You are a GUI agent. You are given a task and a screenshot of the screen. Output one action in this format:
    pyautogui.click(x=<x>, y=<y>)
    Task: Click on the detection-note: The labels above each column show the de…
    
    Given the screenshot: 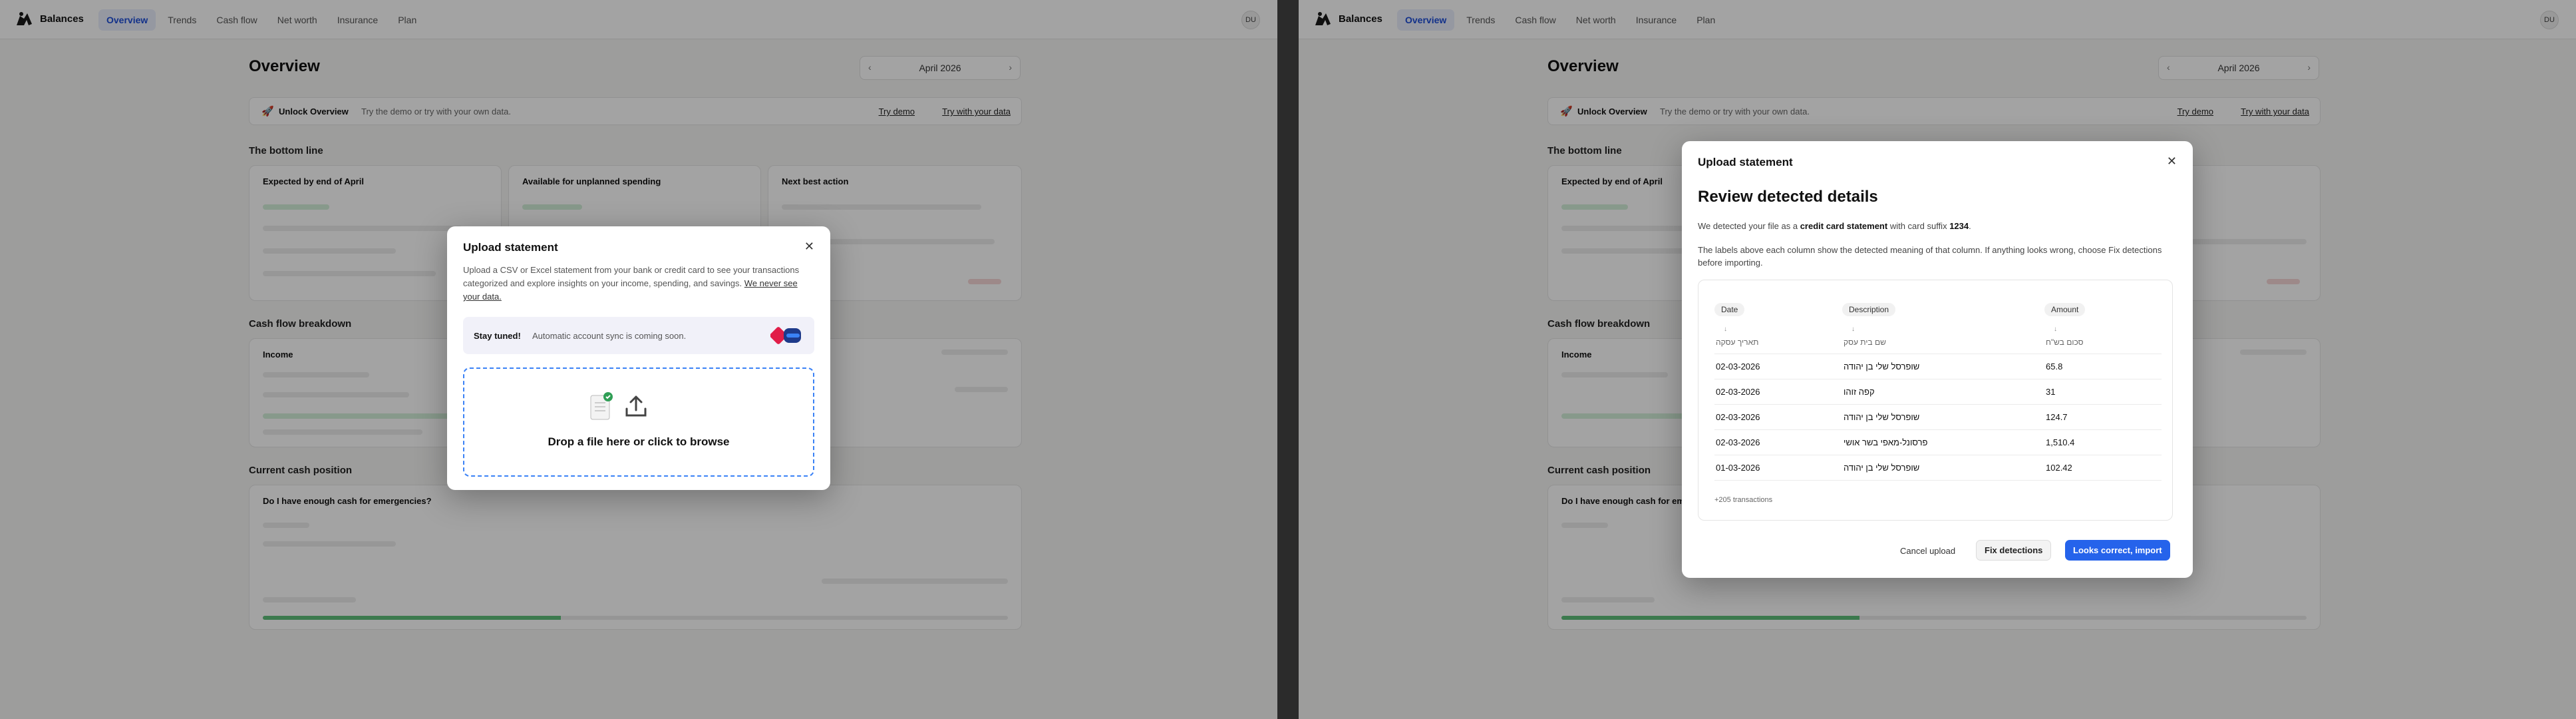 What is the action you would take?
    pyautogui.click(x=1930, y=256)
    